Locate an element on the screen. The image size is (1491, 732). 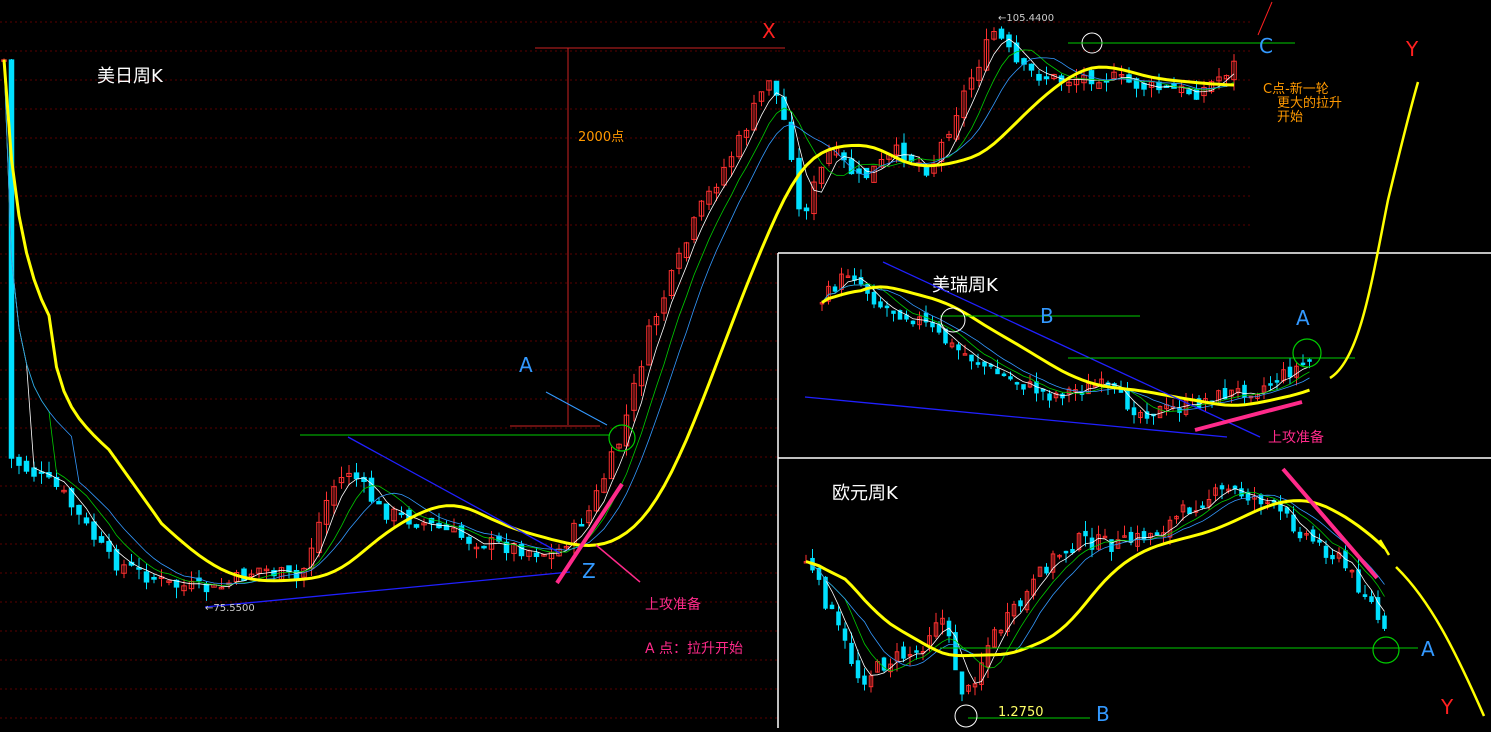
chart-title-usdchf: 美瑞周K is located at coordinates (965, 285).